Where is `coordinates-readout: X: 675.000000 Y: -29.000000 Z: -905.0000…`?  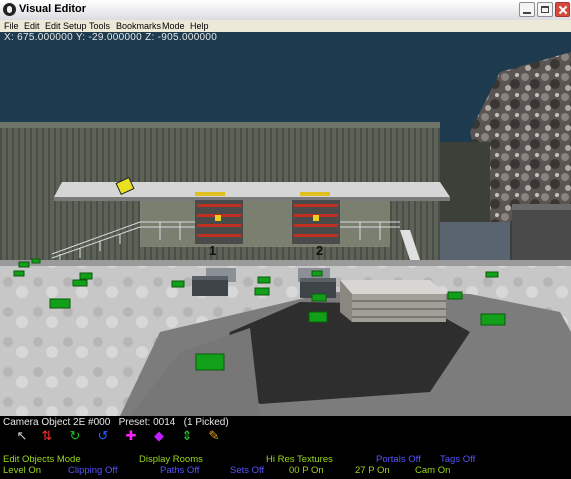
coordinates-readout: X: 675.000000 Y: -29.000000 Z: -905.0000… is located at coordinates (111, 37).